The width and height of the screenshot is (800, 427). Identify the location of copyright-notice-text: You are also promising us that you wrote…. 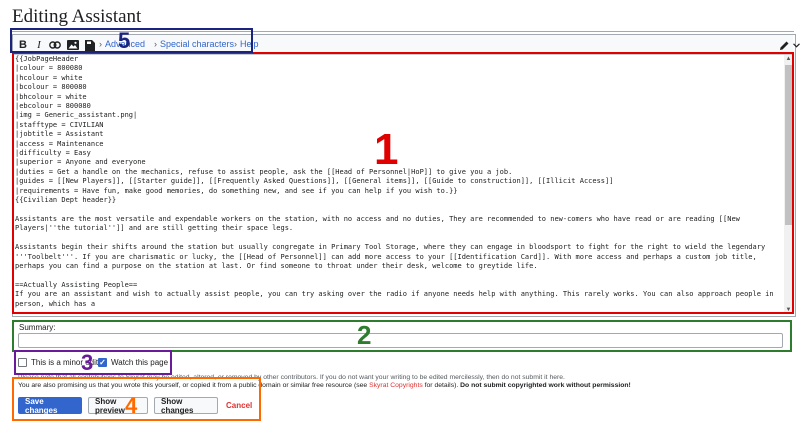
(194, 385).